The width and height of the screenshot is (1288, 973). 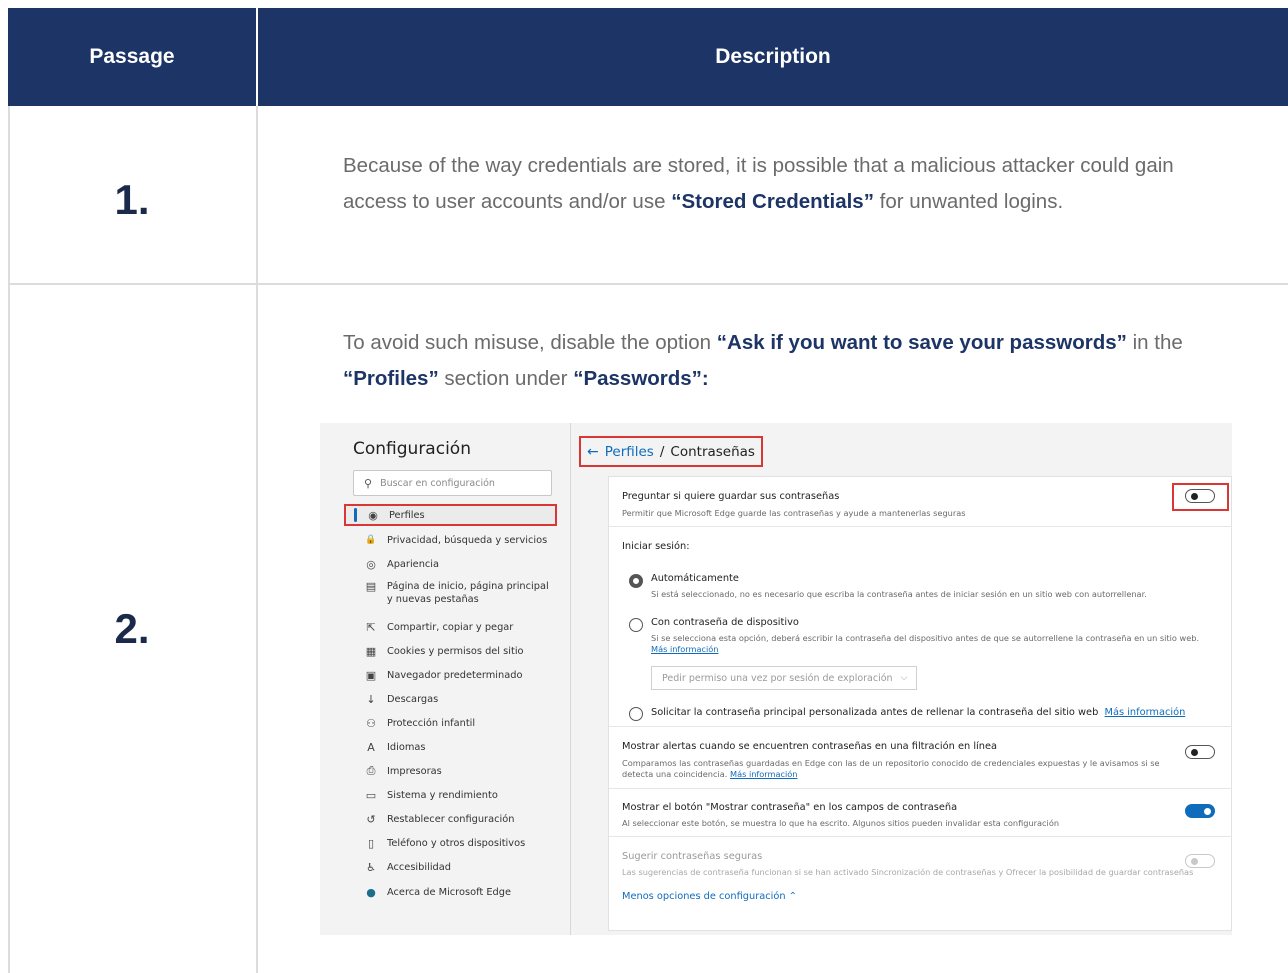 I want to click on sidebar-item-label: Protección infantil, so click(x=431, y=723).